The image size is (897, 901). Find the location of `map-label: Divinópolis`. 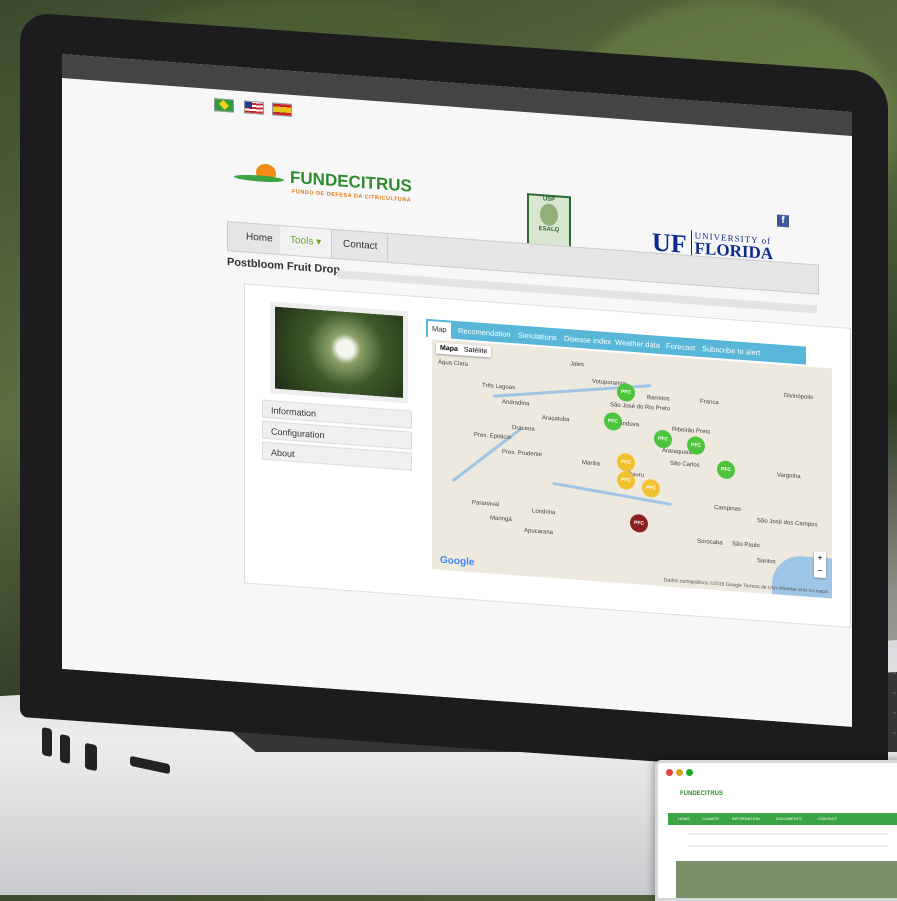

map-label: Divinópolis is located at coordinates (799, 397).